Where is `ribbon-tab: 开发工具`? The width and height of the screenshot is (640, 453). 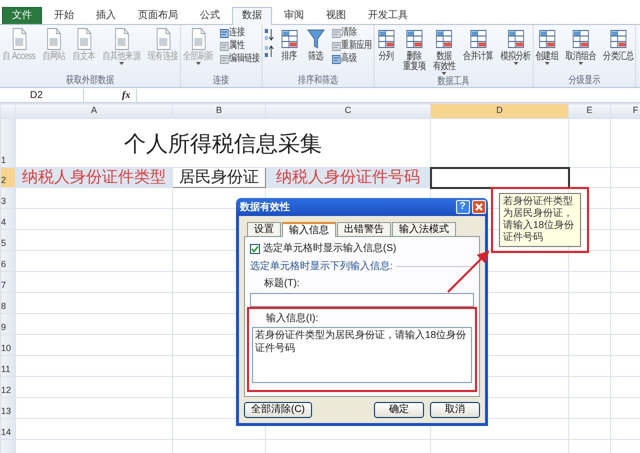 ribbon-tab: 开发工具 is located at coordinates (388, 15).